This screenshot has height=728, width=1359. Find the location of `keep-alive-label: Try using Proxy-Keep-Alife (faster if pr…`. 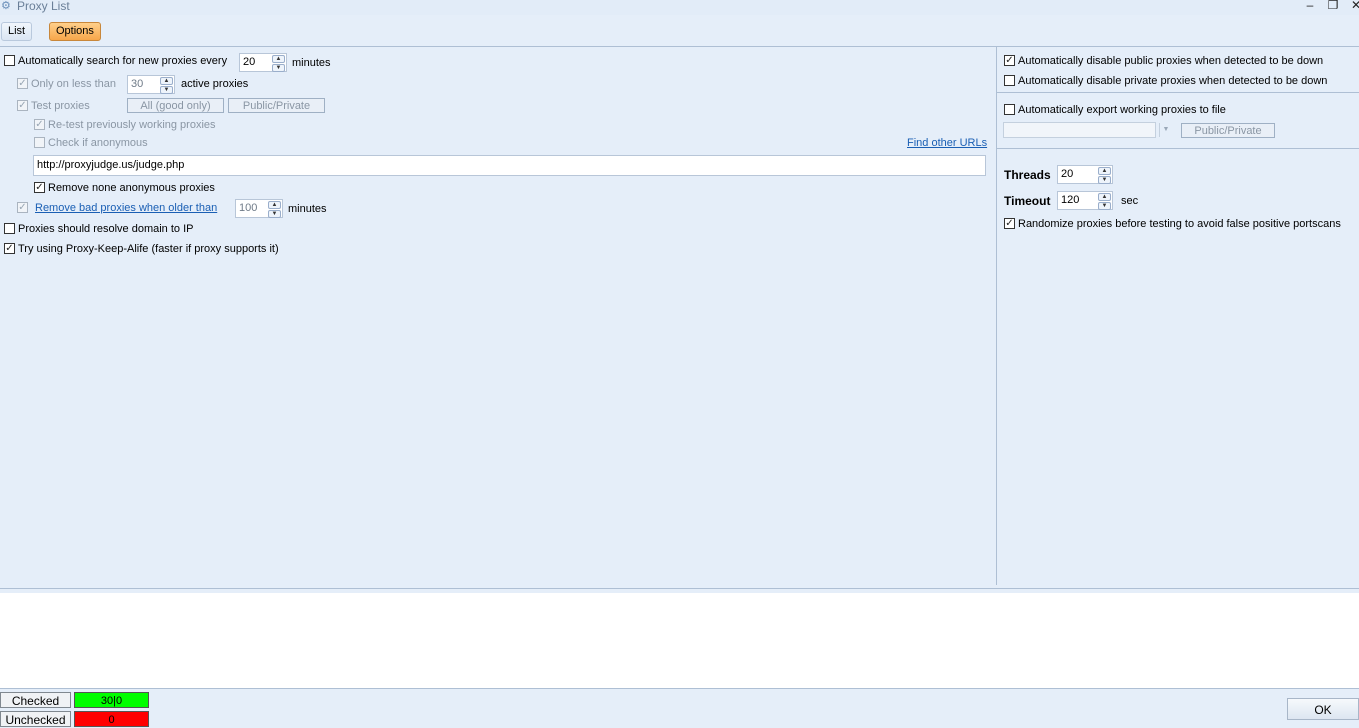

keep-alive-label: Try using Proxy-Keep-Alife (faster if pr… is located at coordinates (148, 249).